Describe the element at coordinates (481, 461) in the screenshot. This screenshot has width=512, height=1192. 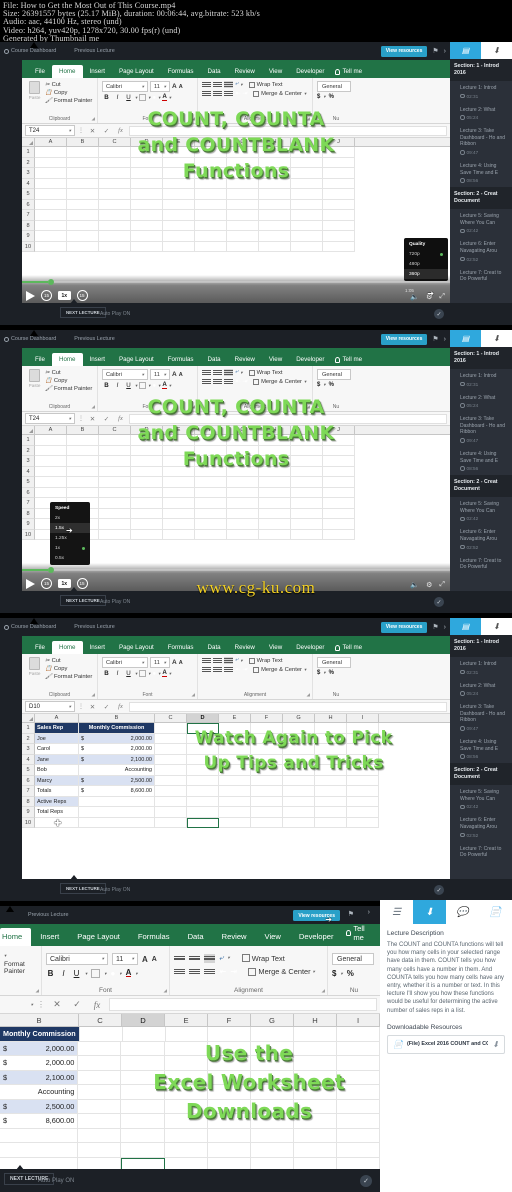
I see `sidebar-item-lecture-4: Lecture 4: Using Save Time and E 08:56` at that location.